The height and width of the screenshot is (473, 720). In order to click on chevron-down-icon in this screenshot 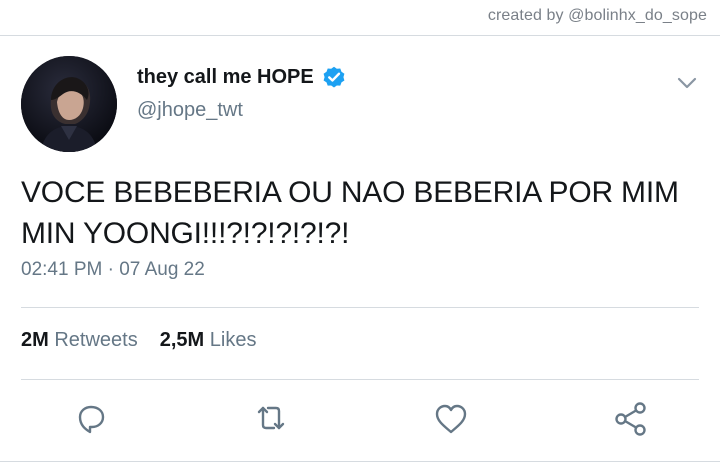, I will do `click(687, 83)`.